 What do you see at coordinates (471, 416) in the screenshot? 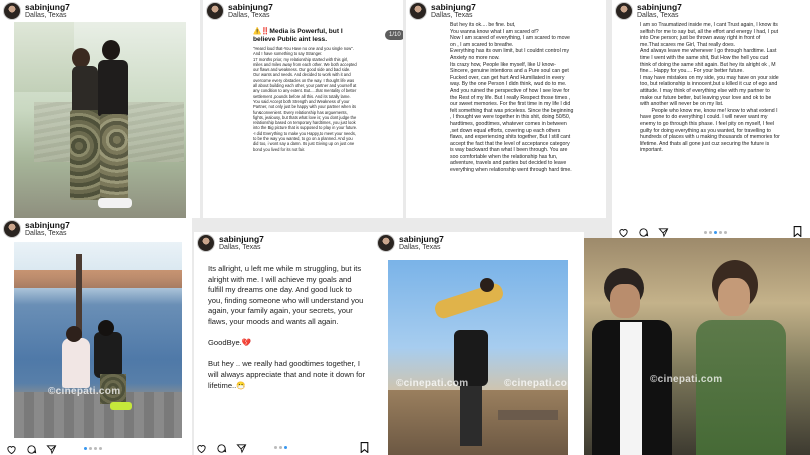
I see `man-pants` at bounding box center [471, 416].